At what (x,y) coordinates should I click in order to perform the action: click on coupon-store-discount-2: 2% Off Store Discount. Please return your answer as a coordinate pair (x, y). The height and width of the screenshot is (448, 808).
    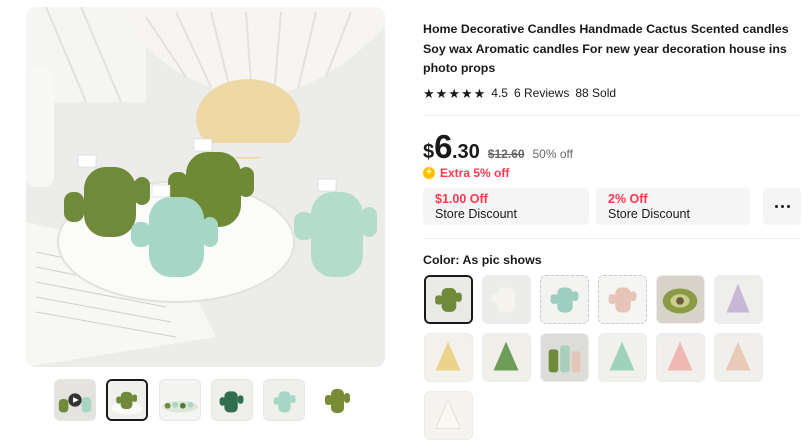
    Looking at the image, I should click on (673, 206).